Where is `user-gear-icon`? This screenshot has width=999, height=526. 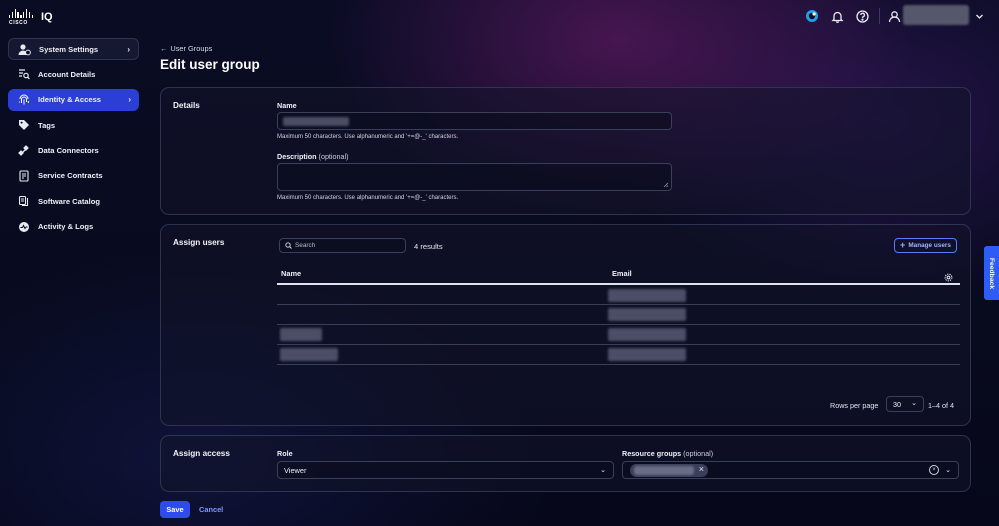
user-gear-icon is located at coordinates (24, 49).